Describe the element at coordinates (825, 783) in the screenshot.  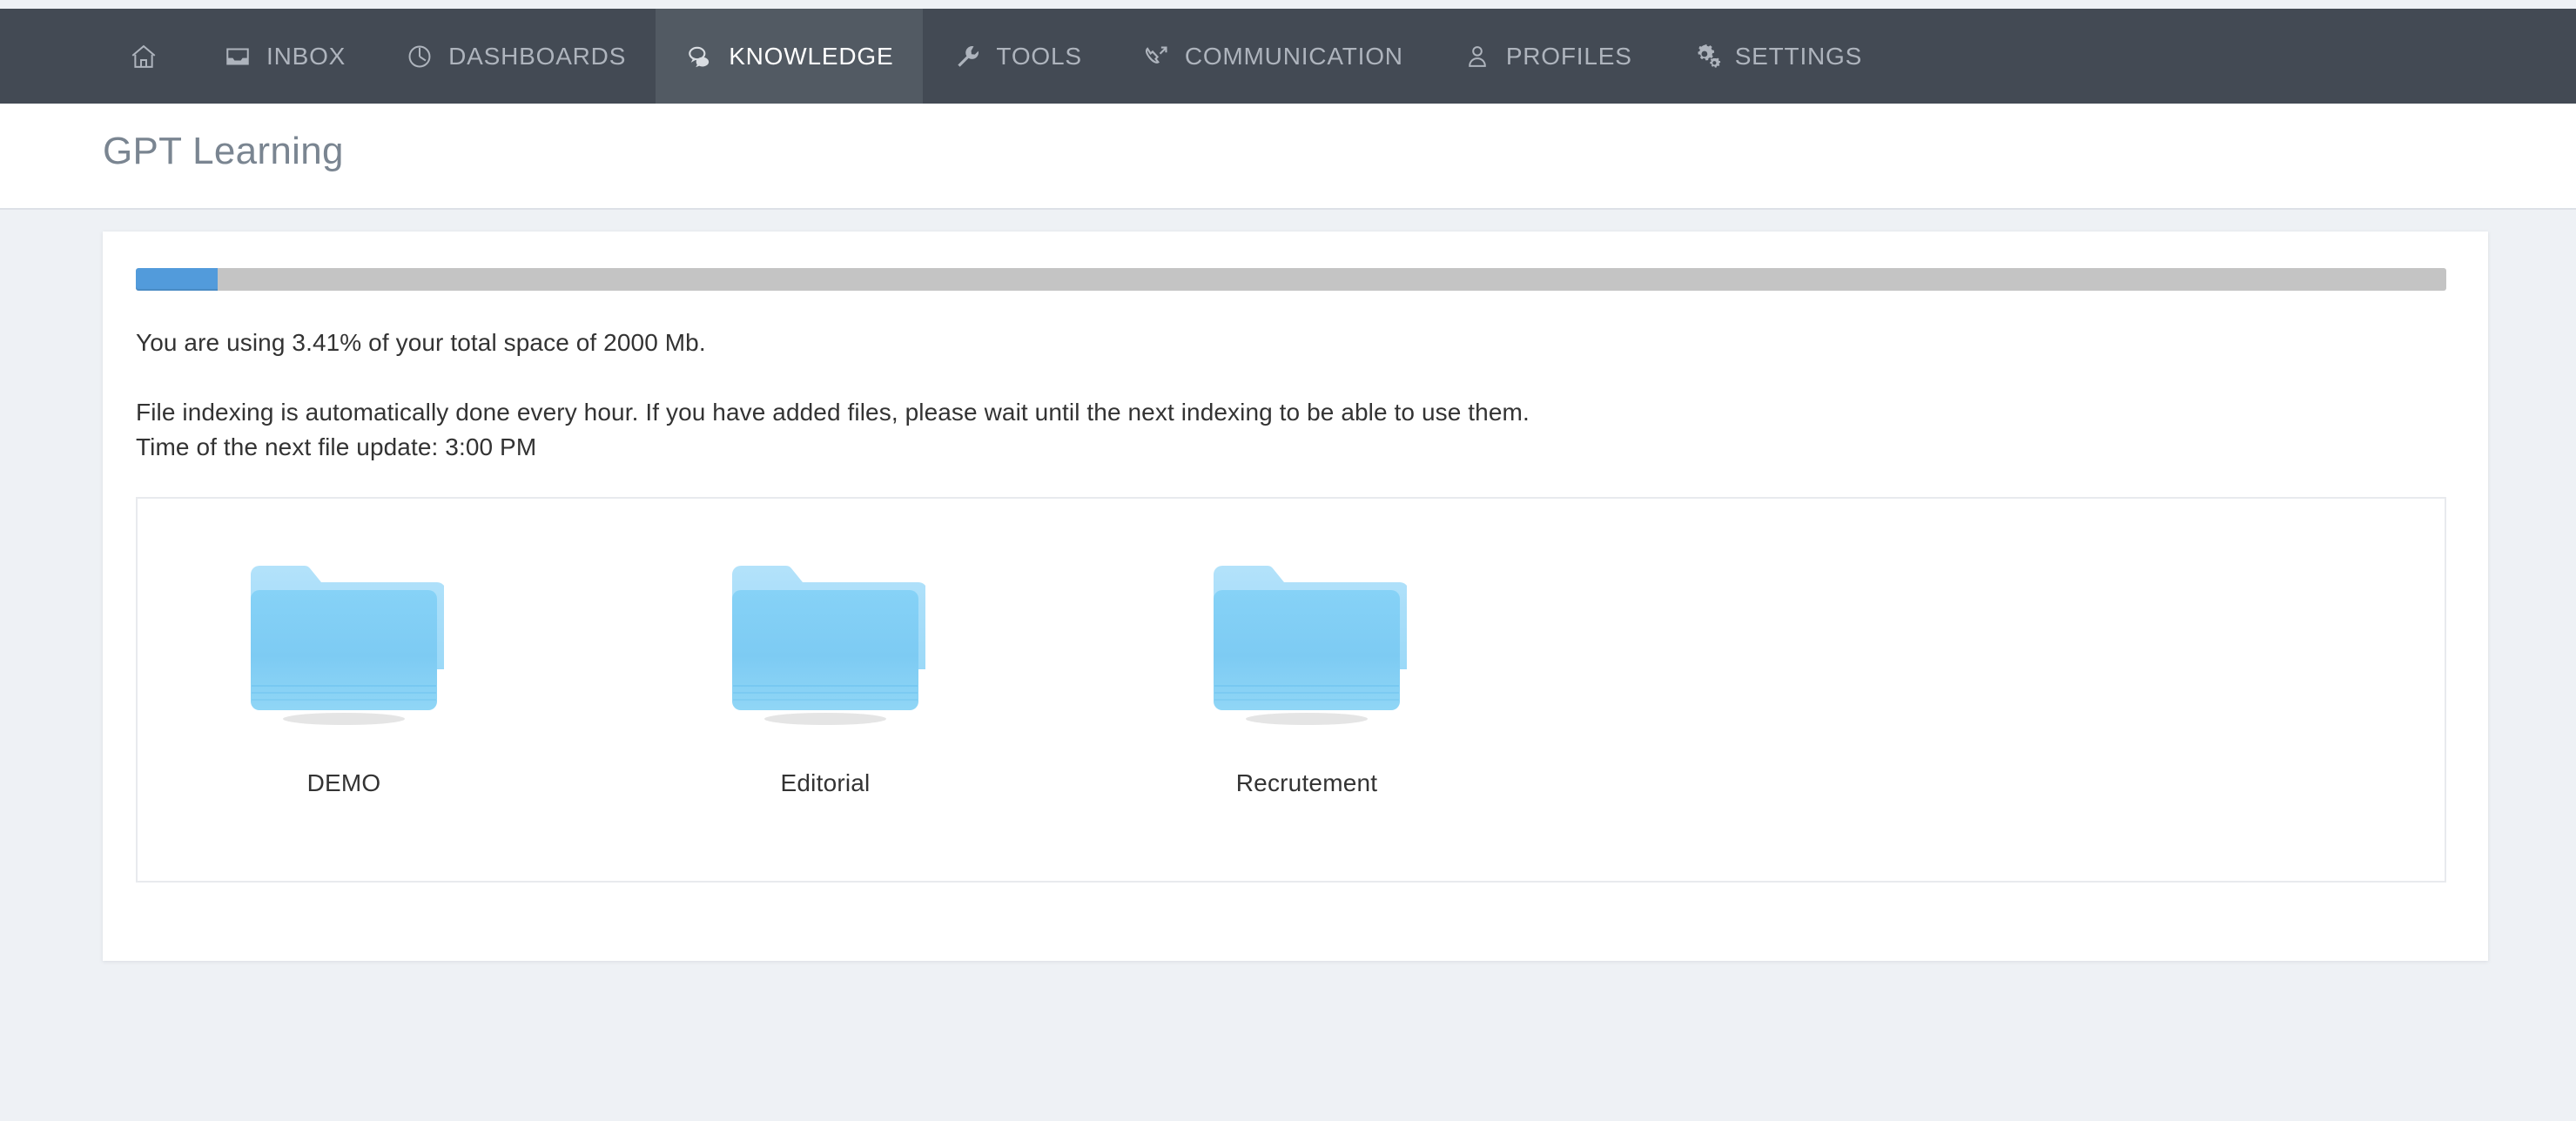
I see `folder-label: Editorial` at that location.